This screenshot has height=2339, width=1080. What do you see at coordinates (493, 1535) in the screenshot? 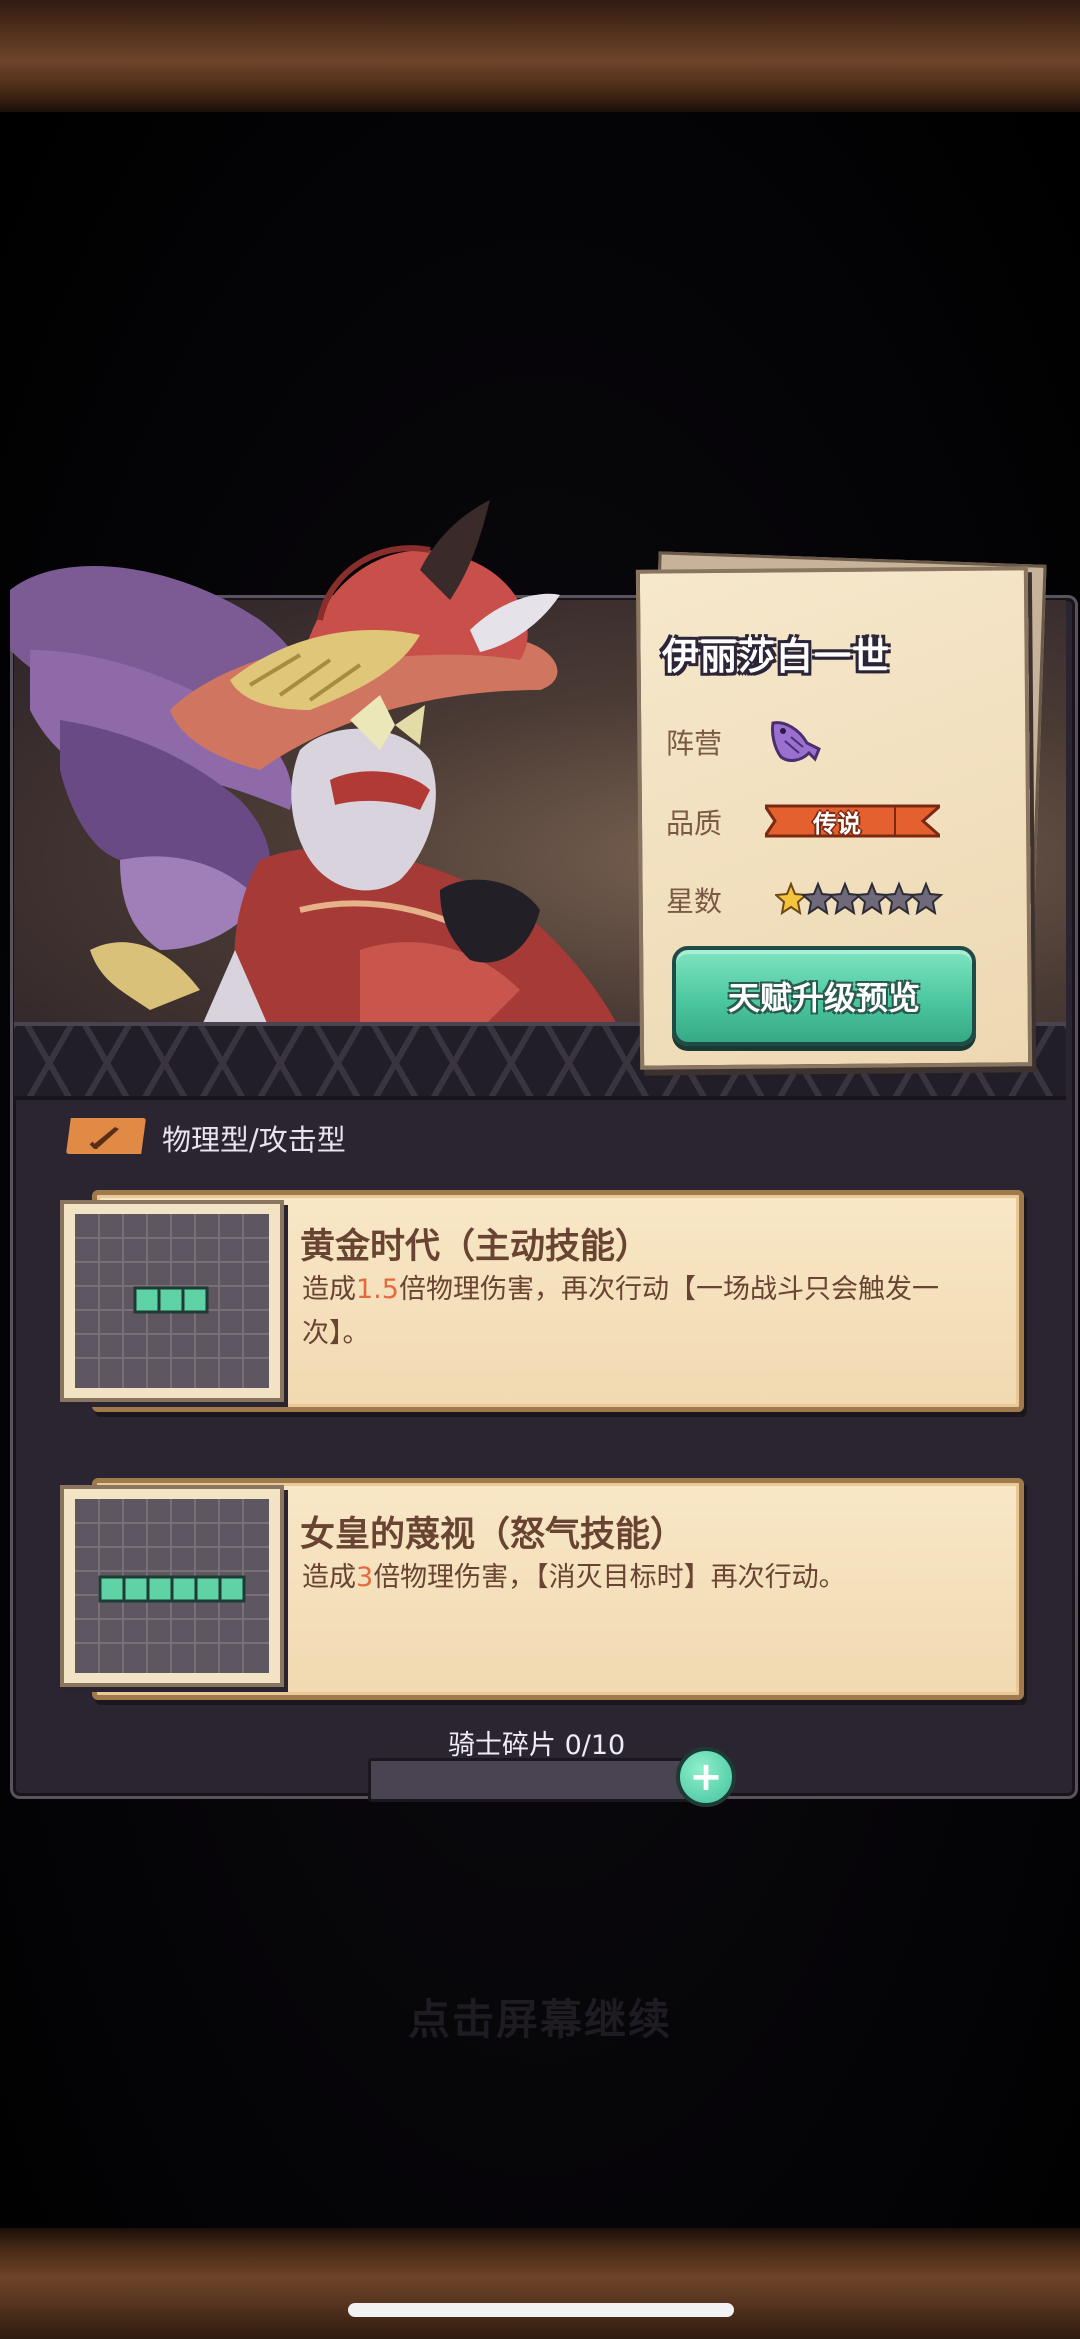
I see `skill-2-title: 女皇的蔑视（怒气技能）` at bounding box center [493, 1535].